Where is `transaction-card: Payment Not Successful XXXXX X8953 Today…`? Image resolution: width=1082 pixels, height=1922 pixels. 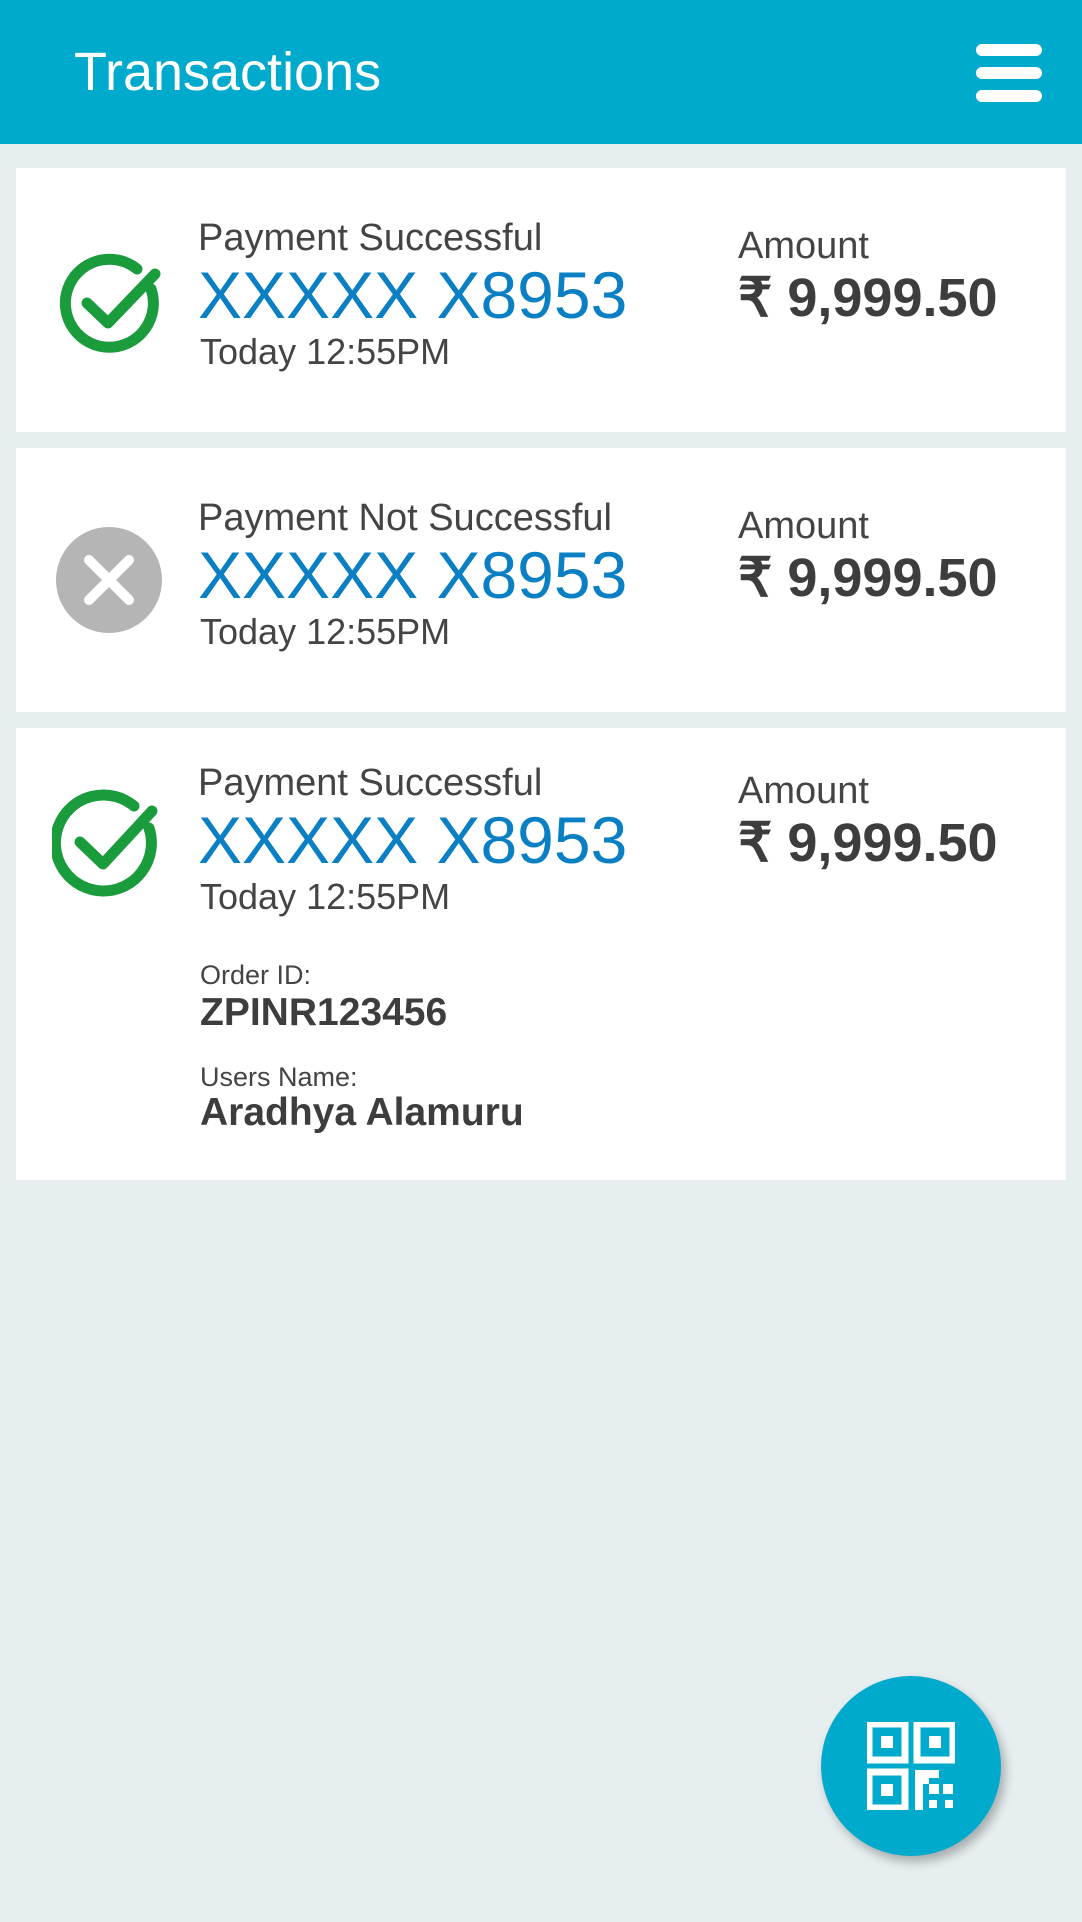 transaction-card: Payment Not Successful XXXXX X8953 Today… is located at coordinates (541, 580).